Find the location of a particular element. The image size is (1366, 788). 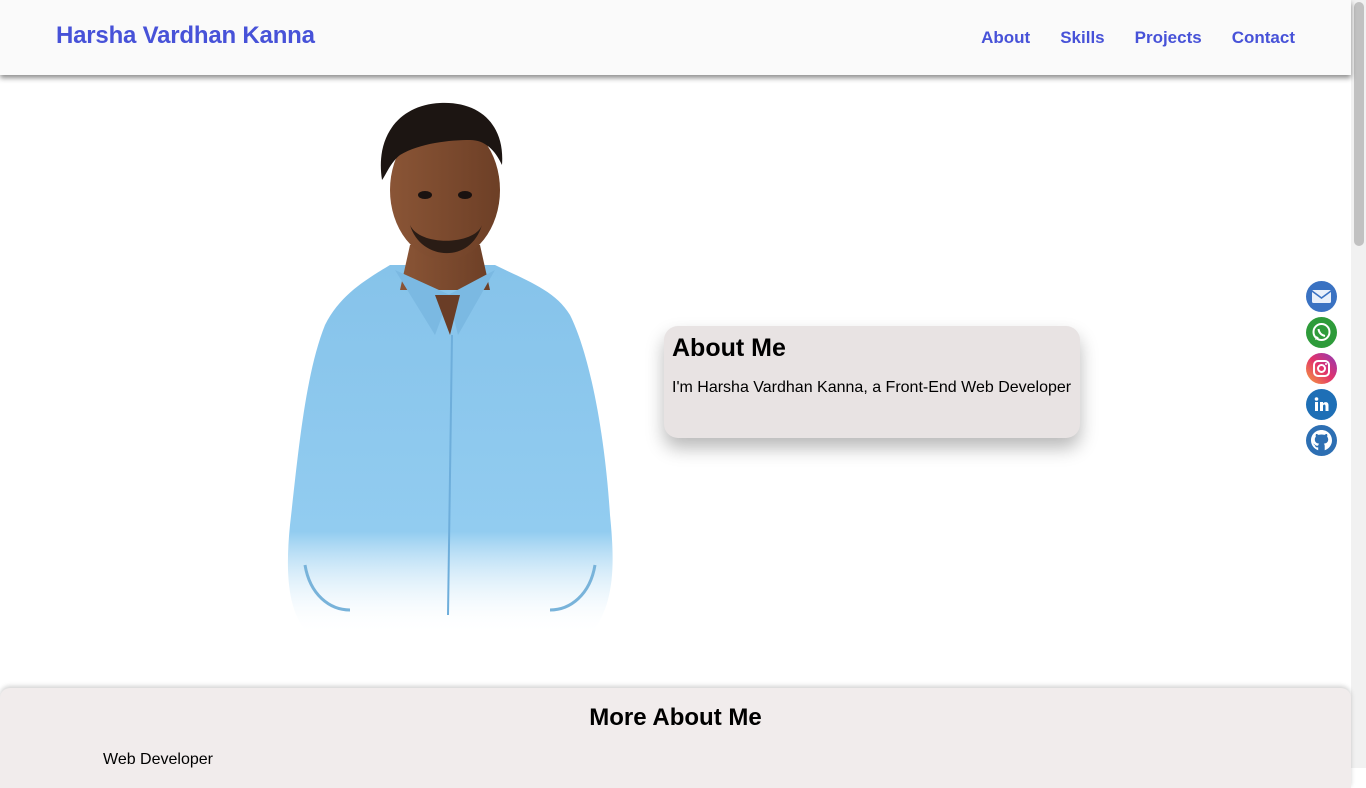

mail-icon is located at coordinates (1321, 296).